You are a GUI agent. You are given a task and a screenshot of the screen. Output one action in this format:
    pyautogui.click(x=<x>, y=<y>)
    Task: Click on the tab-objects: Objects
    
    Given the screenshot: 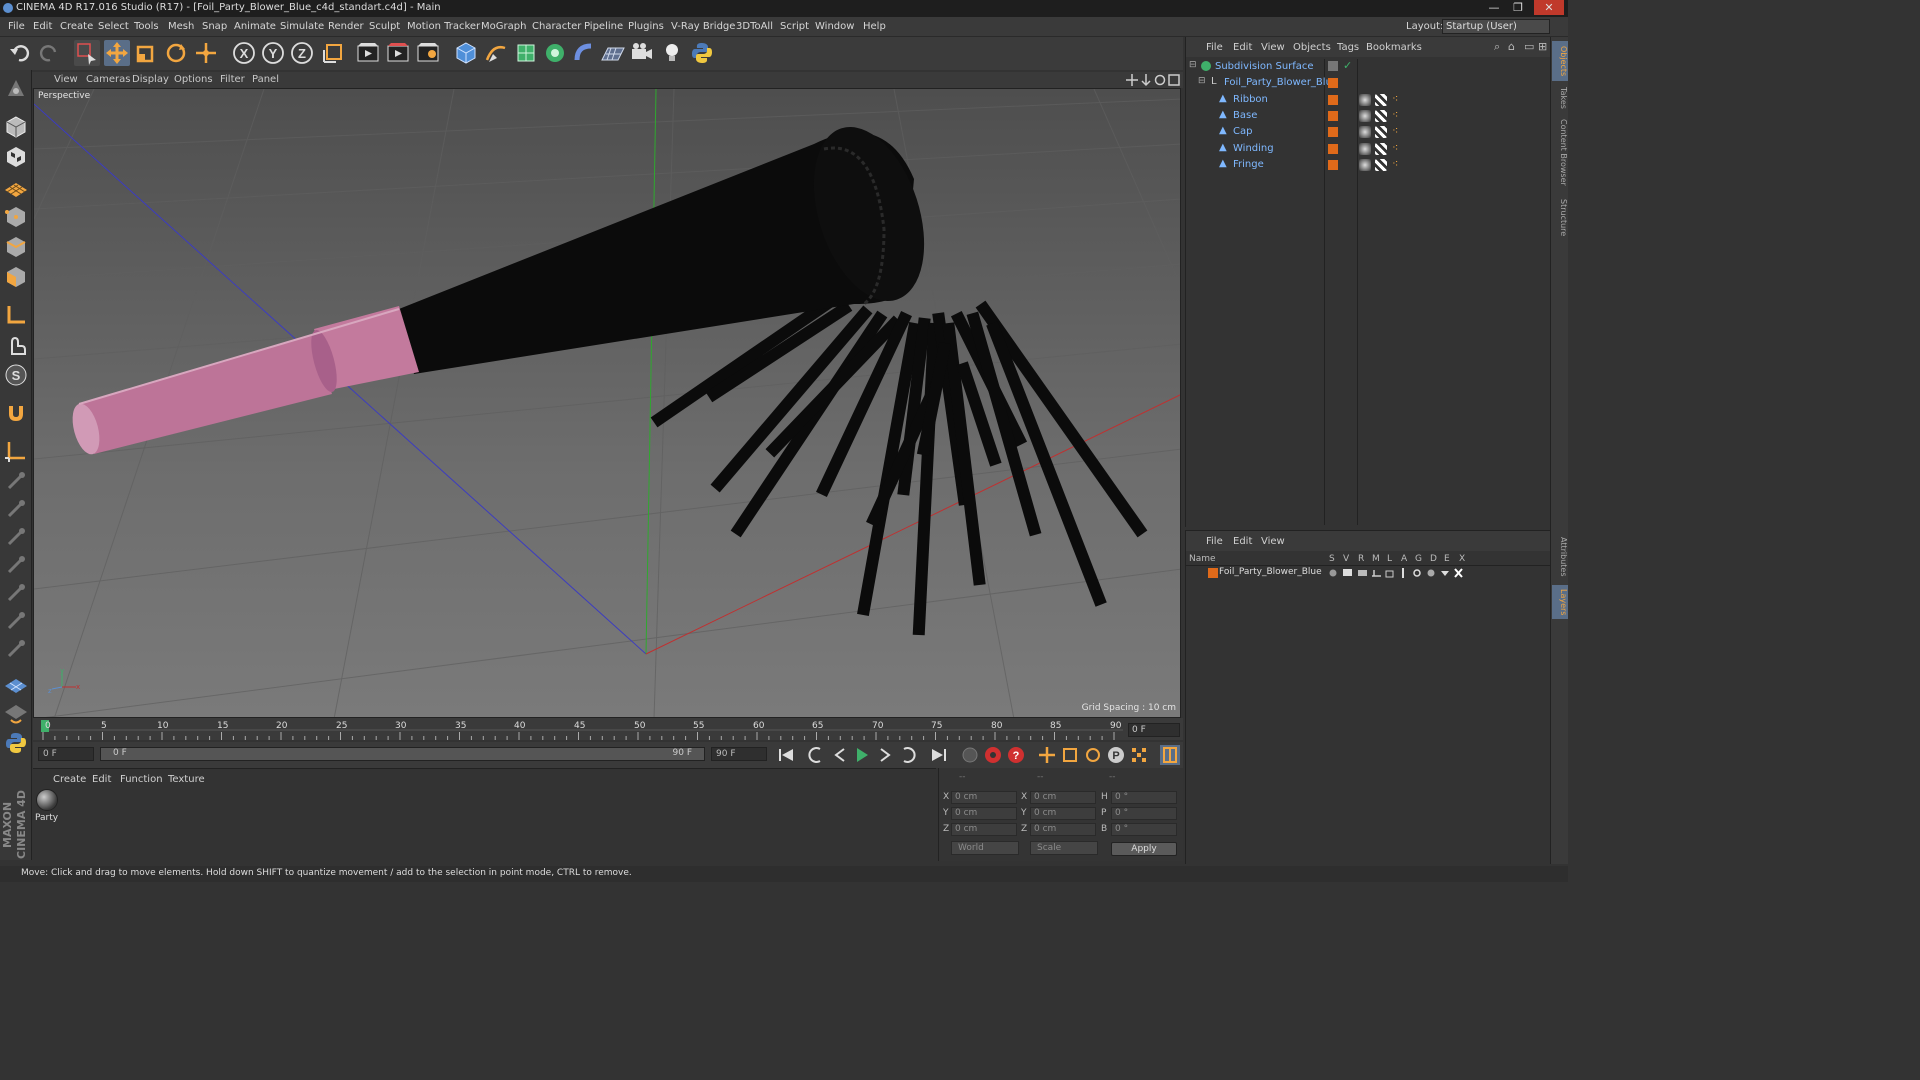 What is the action you would take?
    pyautogui.click(x=1560, y=61)
    